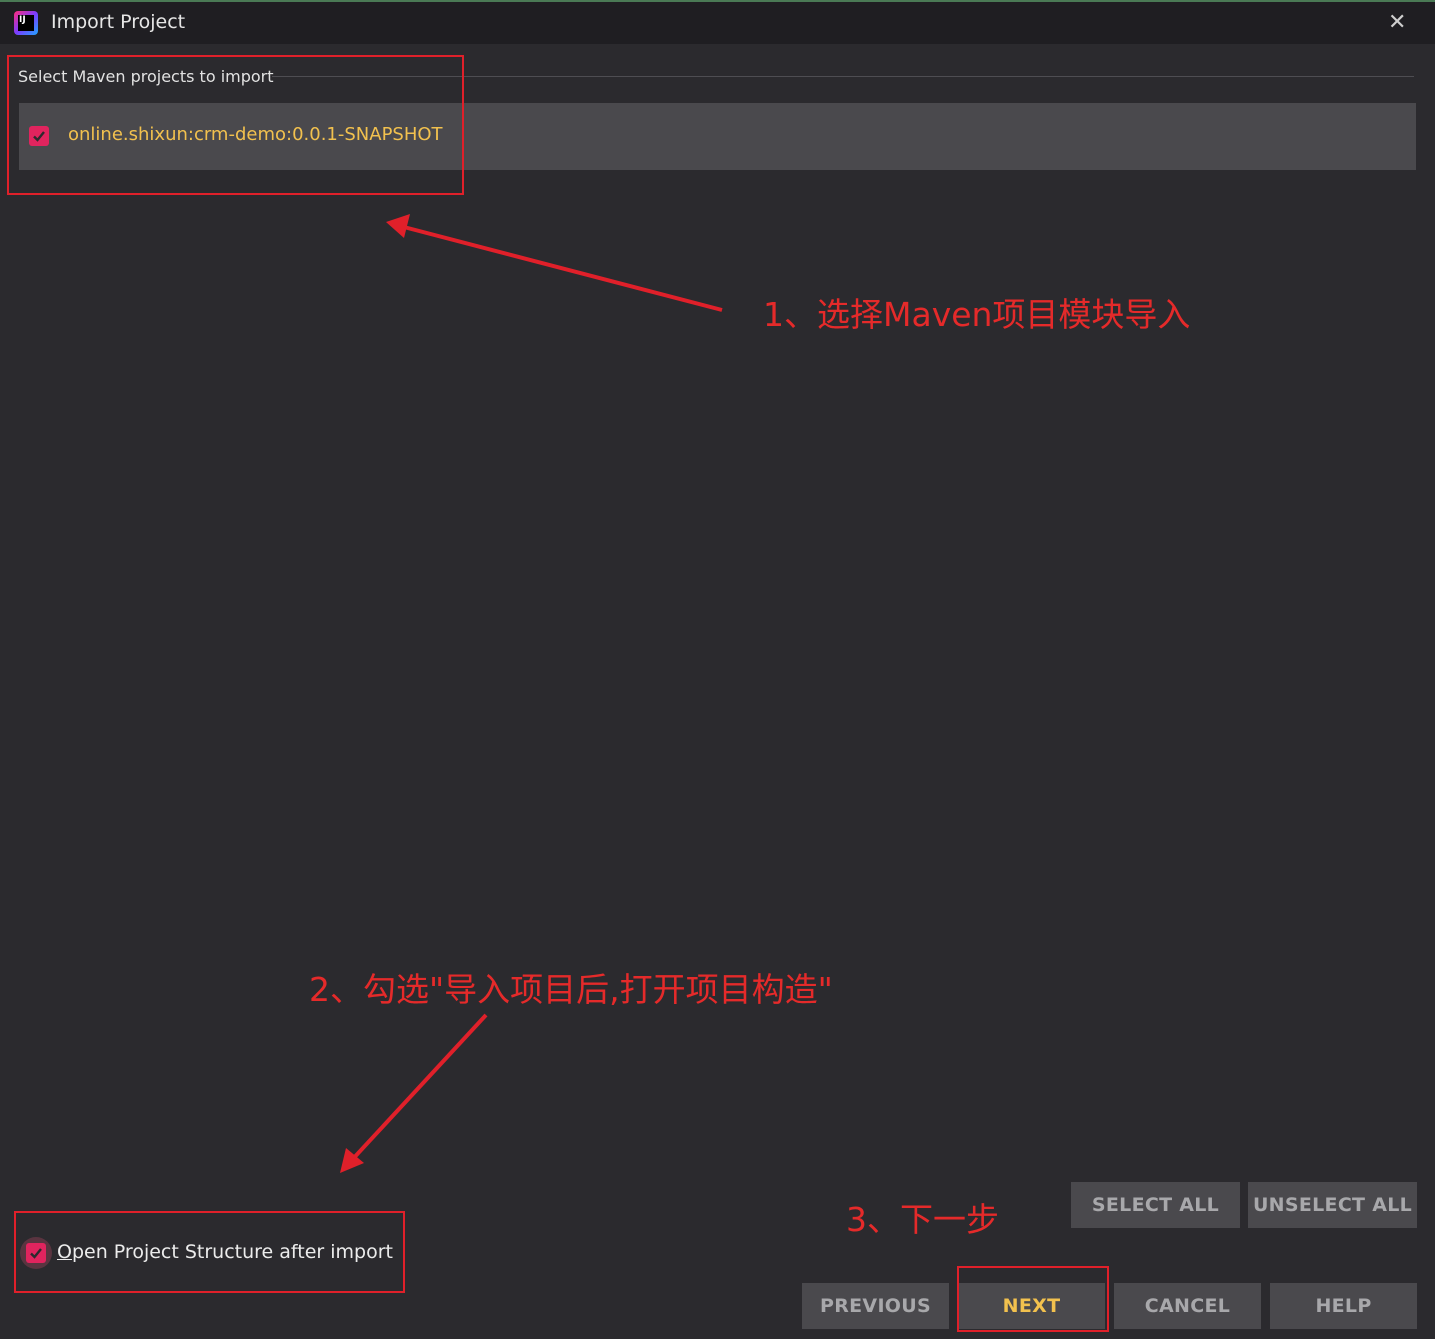 The height and width of the screenshot is (1339, 1435). Describe the element at coordinates (1033, 1299) in the screenshot. I see `annotation-box-next` at that location.